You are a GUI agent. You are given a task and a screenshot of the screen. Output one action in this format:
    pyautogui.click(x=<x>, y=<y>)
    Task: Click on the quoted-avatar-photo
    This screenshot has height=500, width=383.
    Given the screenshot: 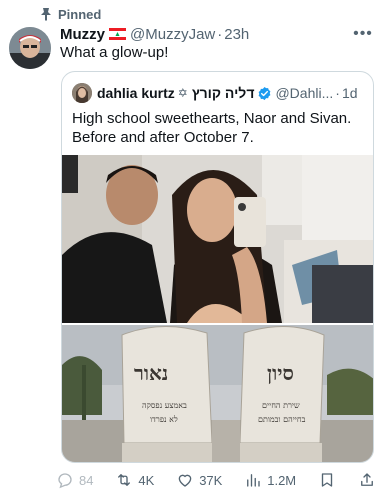 What is the action you would take?
    pyautogui.click(x=82, y=93)
    